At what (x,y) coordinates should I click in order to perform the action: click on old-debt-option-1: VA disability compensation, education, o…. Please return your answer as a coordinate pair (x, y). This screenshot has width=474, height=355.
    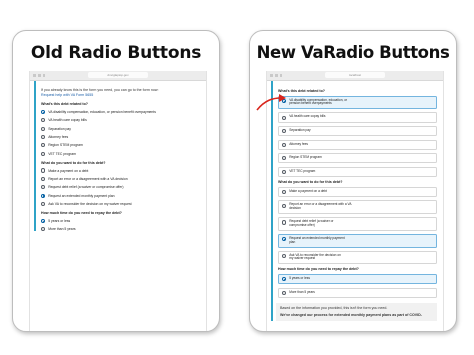
    Looking at the image, I should click on (120, 111).